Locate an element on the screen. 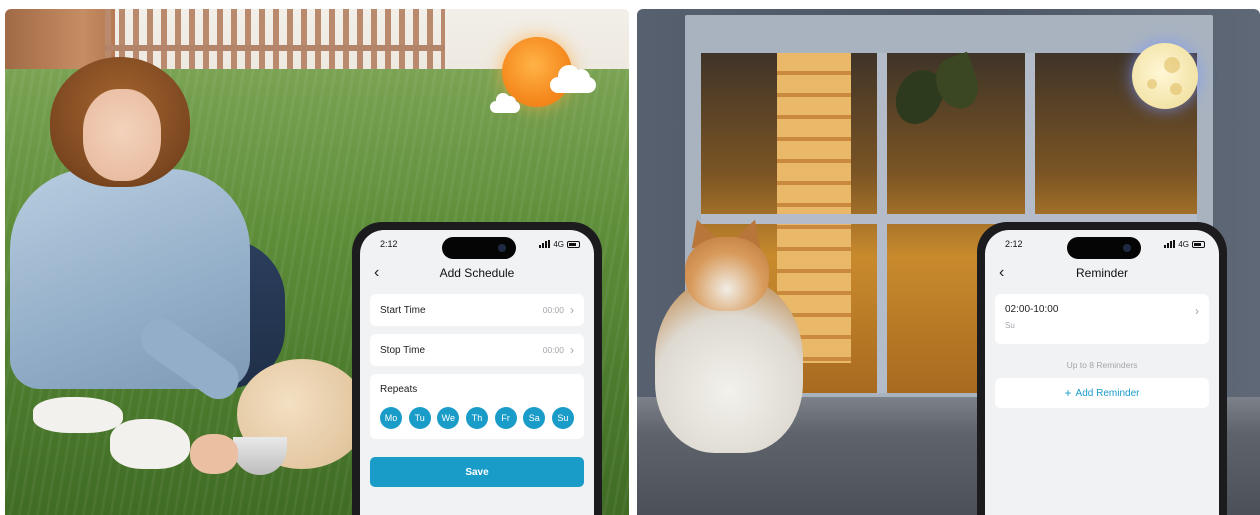 The width and height of the screenshot is (1260, 515). day-selector: Mo Tu We Th Fr Sa Su is located at coordinates (477, 418).